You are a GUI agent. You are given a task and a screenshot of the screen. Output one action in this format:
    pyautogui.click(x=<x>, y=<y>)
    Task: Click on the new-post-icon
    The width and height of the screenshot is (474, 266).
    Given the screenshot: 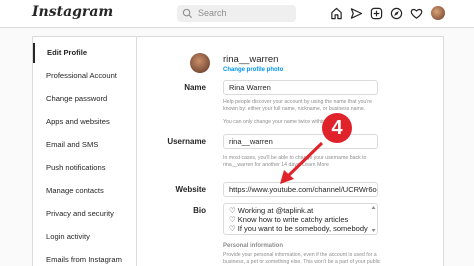 What is the action you would take?
    pyautogui.click(x=376, y=13)
    